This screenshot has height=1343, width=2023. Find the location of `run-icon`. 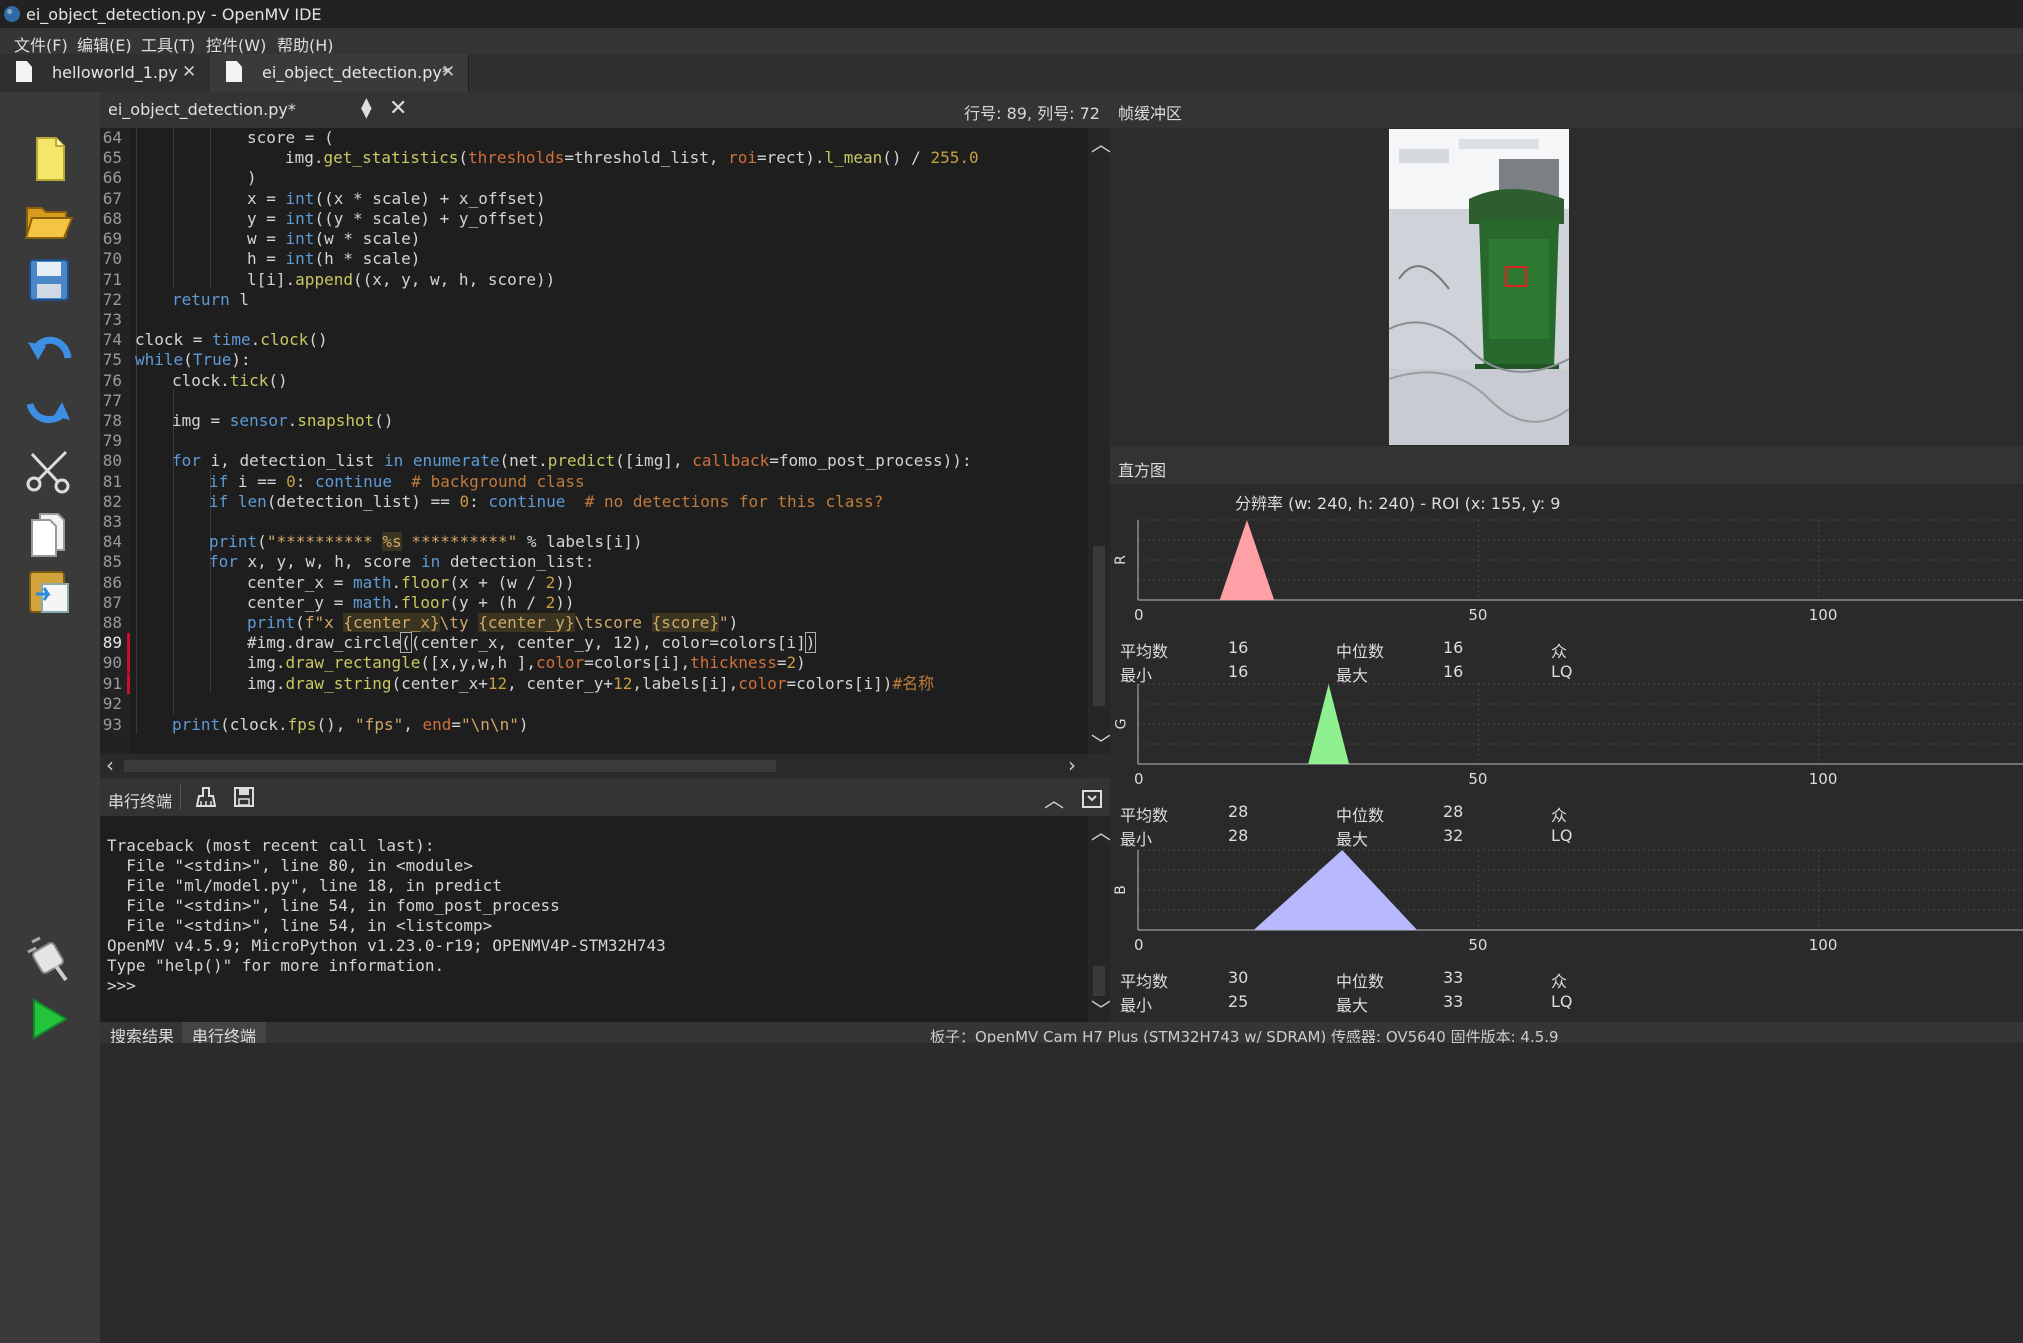

run-icon is located at coordinates (49, 1019).